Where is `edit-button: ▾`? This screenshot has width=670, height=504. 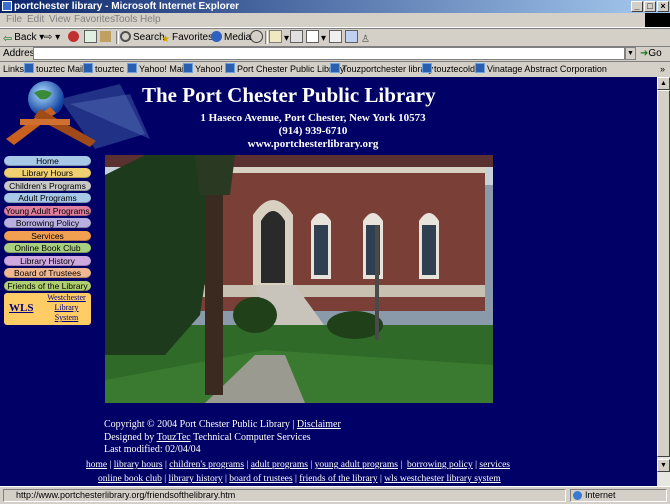 edit-button: ▾ is located at coordinates (316, 37).